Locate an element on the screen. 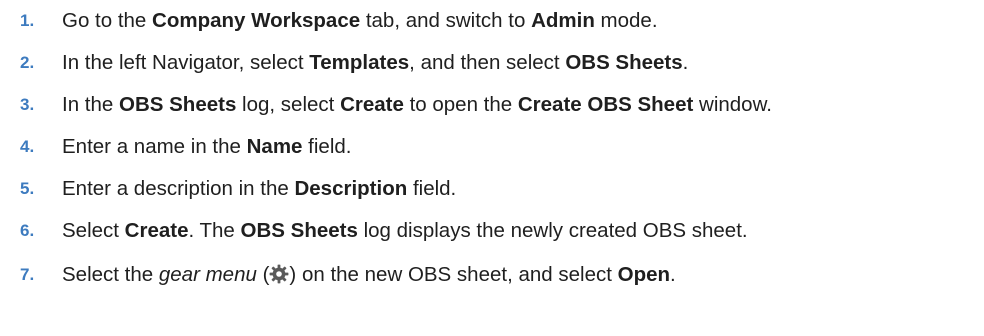 Image resolution: width=984 pixels, height=336 pixels. text-run: , and then select is located at coordinates (487, 62).